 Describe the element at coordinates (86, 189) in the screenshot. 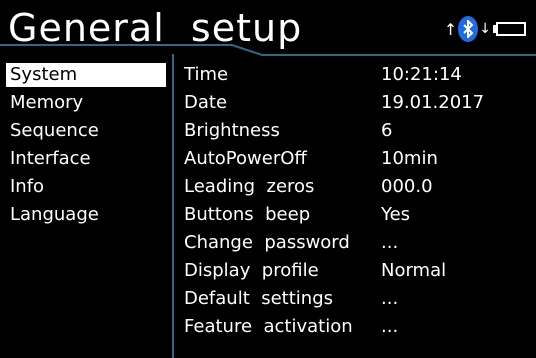

I see `sidebar-item-info: Info` at that location.